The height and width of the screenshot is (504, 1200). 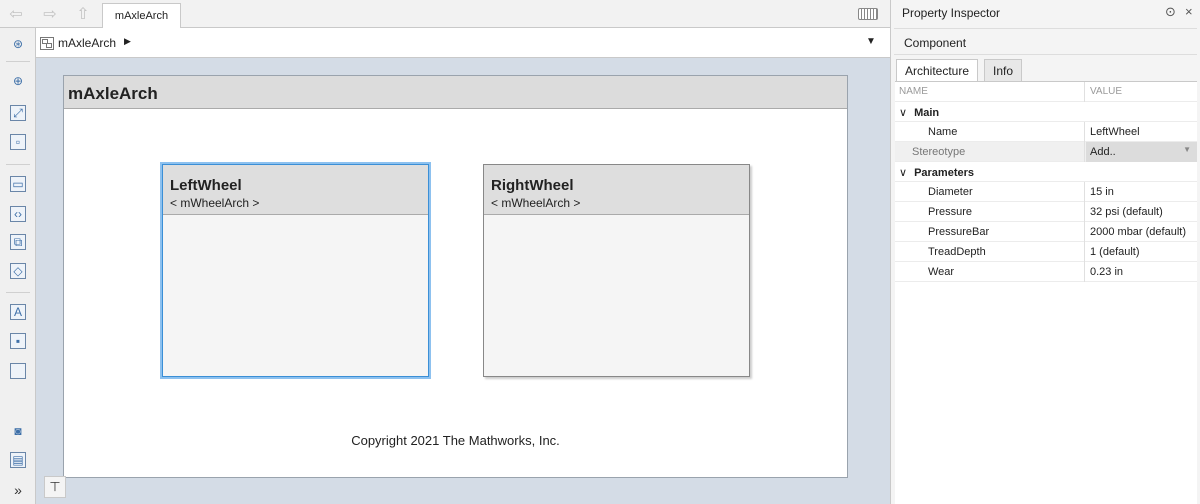 What do you see at coordinates (18, 460) in the screenshot?
I see `model-browser-icon: ▤` at bounding box center [18, 460].